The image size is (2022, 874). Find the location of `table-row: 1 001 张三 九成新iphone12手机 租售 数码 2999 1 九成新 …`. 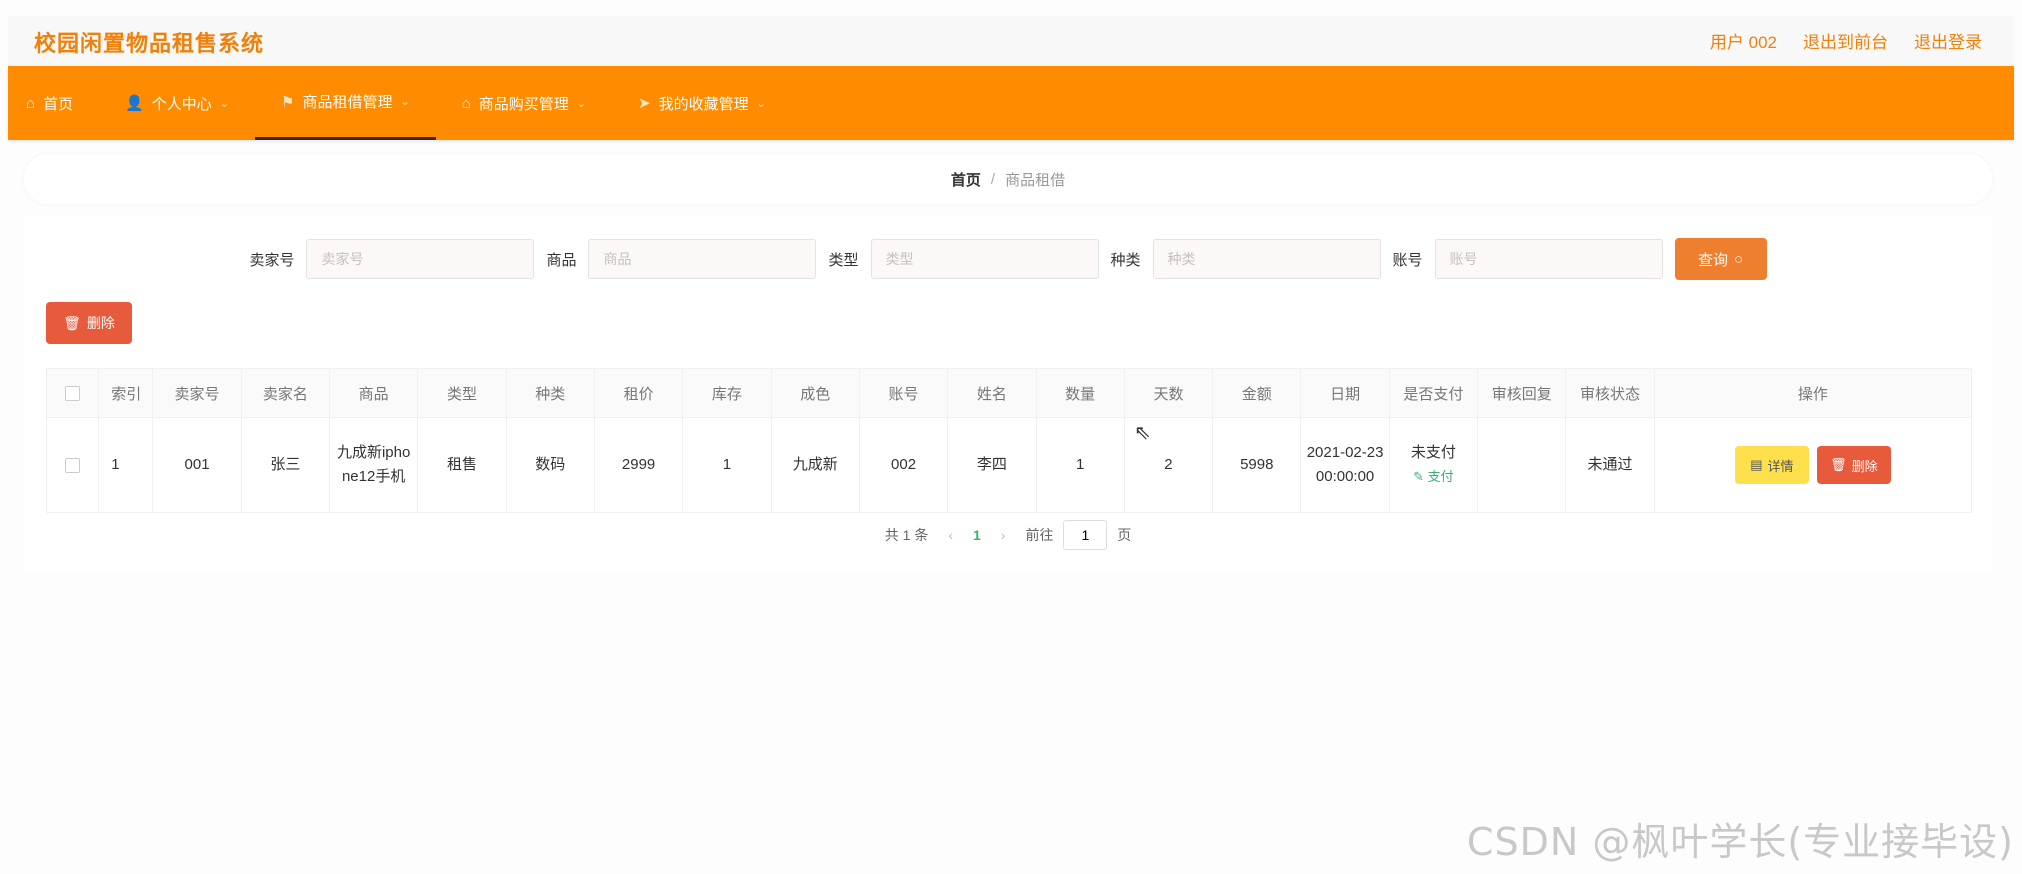

table-row: 1 001 张三 九成新iphone12手机 租售 数码 2999 1 九成新 … is located at coordinates (1009, 465).